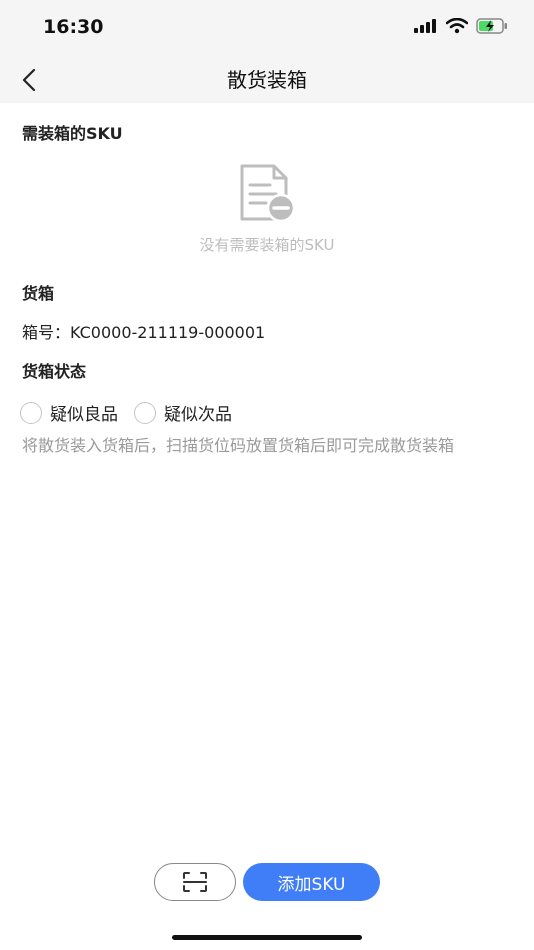  Describe the element at coordinates (267, 28) in the screenshot. I see `status-bar: 16:30` at that location.